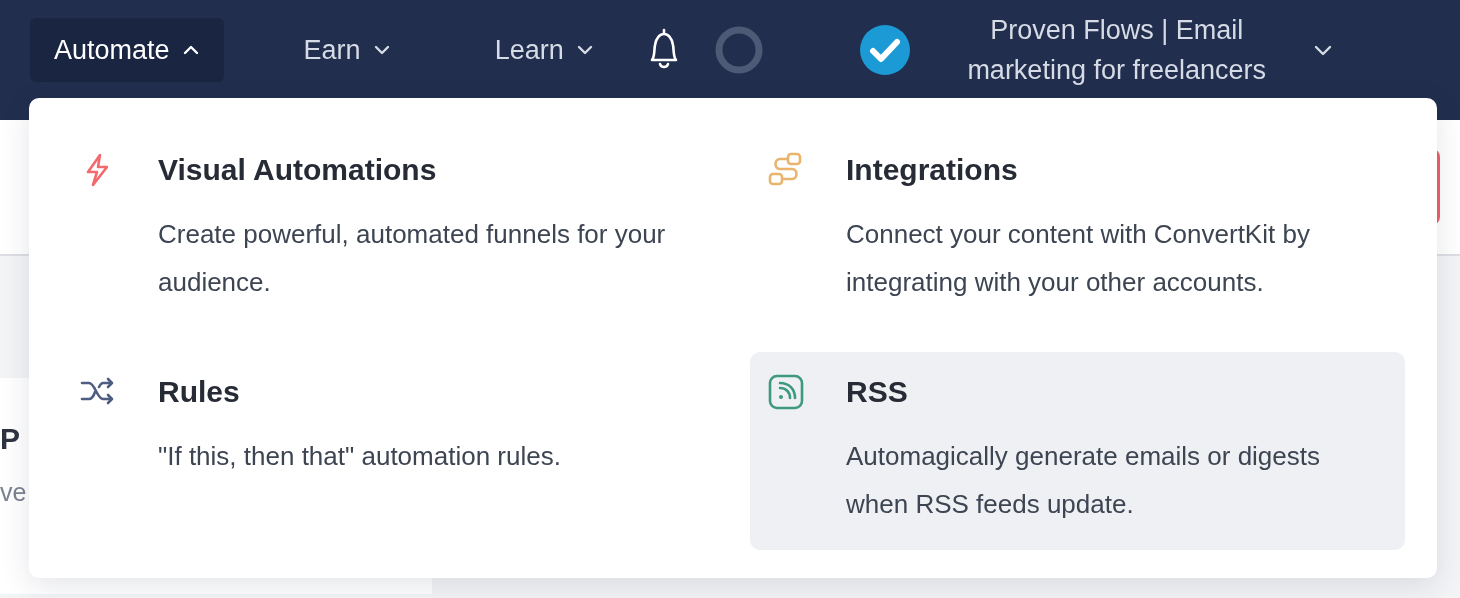 The image size is (1460, 598). Describe the element at coordinates (10, 439) in the screenshot. I see `card-title: P` at that location.